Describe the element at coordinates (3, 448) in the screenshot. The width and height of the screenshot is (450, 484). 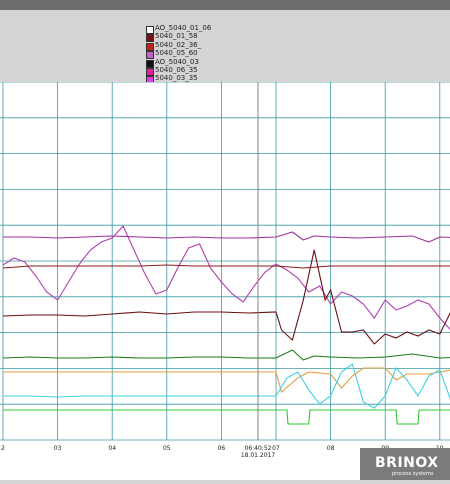
I see `x-tick-label: 2` at that location.